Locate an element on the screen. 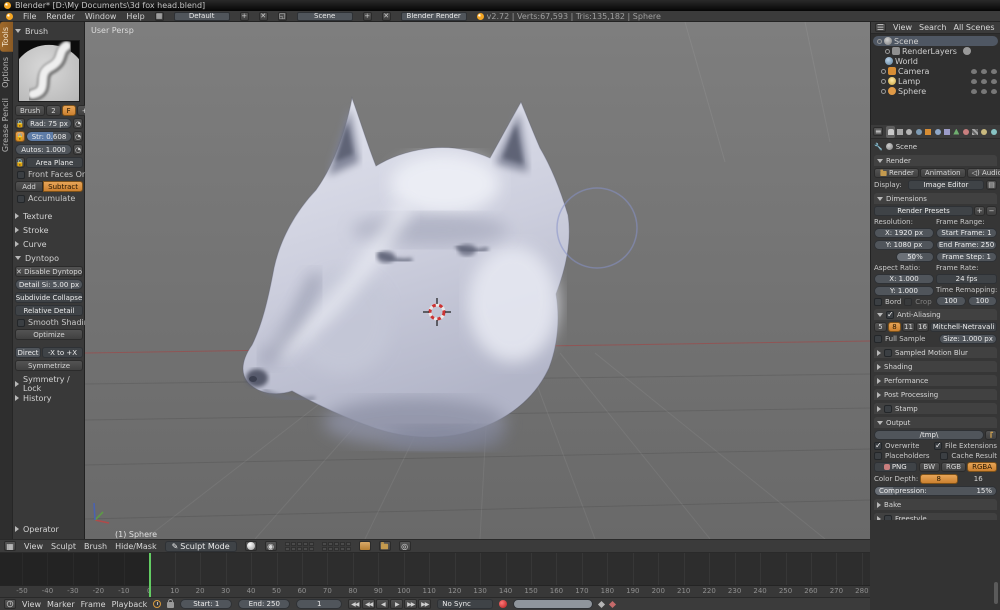 This screenshot has height=610, width=1000. pivot-point-icon: ◉ is located at coordinates (270, 546).